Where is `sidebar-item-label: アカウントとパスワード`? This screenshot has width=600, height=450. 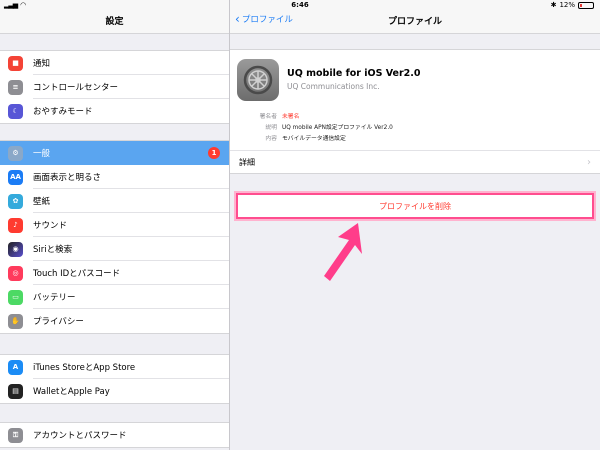
sidebar-item-label: アカウントとパスワード is located at coordinates (80, 436).